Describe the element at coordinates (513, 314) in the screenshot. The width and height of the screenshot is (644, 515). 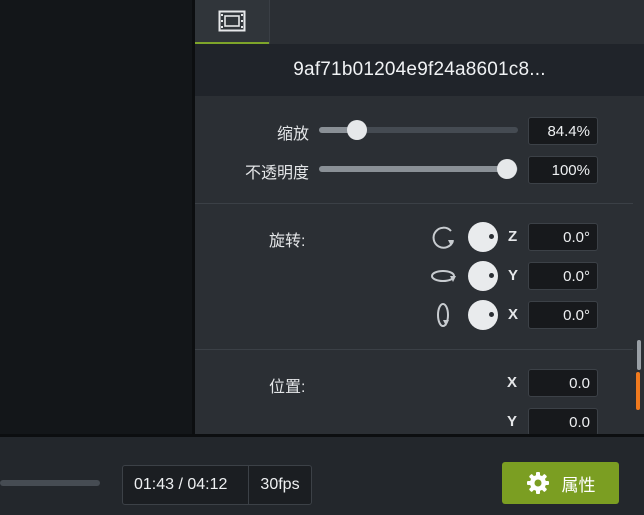
I see `rotation-x-axis-label: X` at that location.